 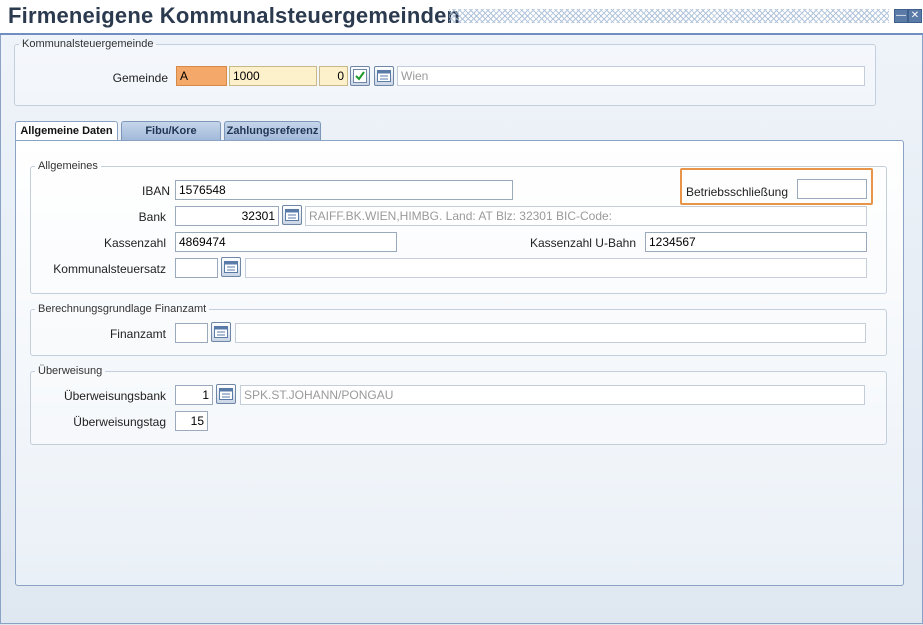 I want to click on bank-label: Bank, so click(x=152, y=217).